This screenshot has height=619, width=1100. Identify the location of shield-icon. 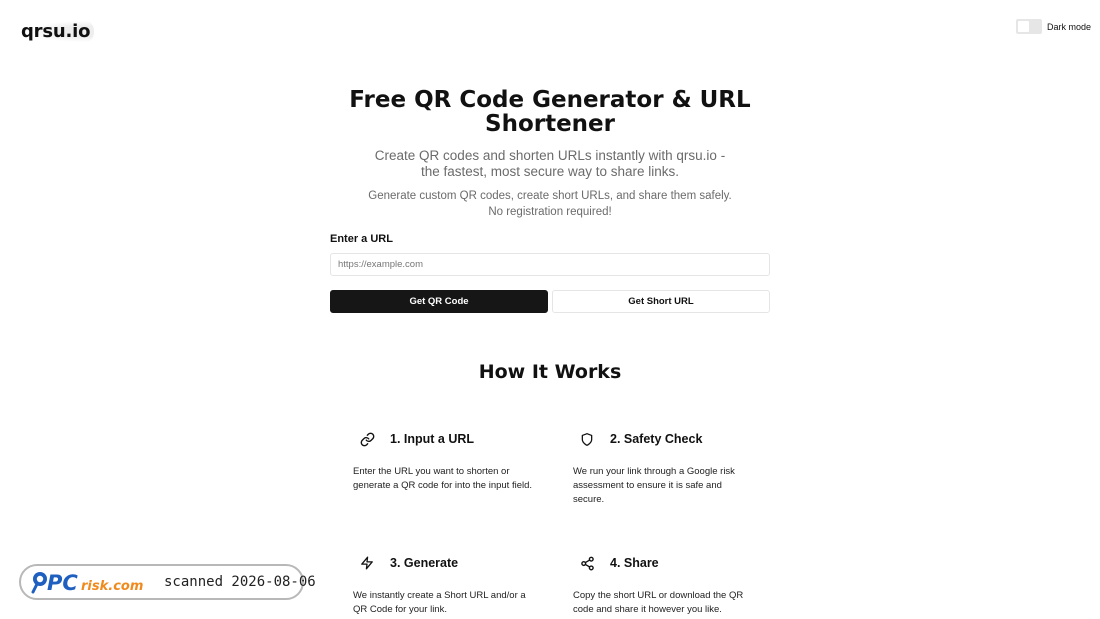
(587, 439).